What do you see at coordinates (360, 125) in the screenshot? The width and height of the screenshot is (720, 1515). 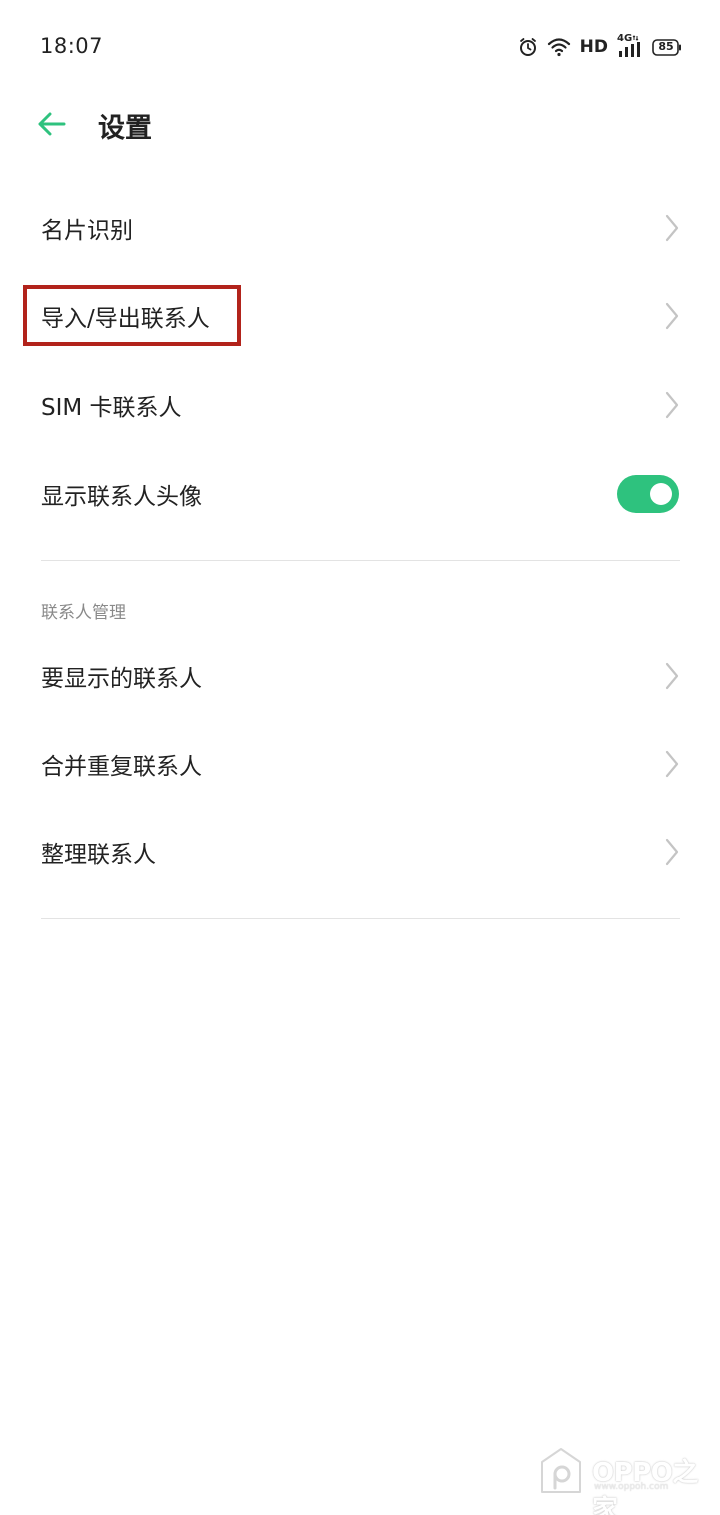 I see `app-header: 设置` at bounding box center [360, 125].